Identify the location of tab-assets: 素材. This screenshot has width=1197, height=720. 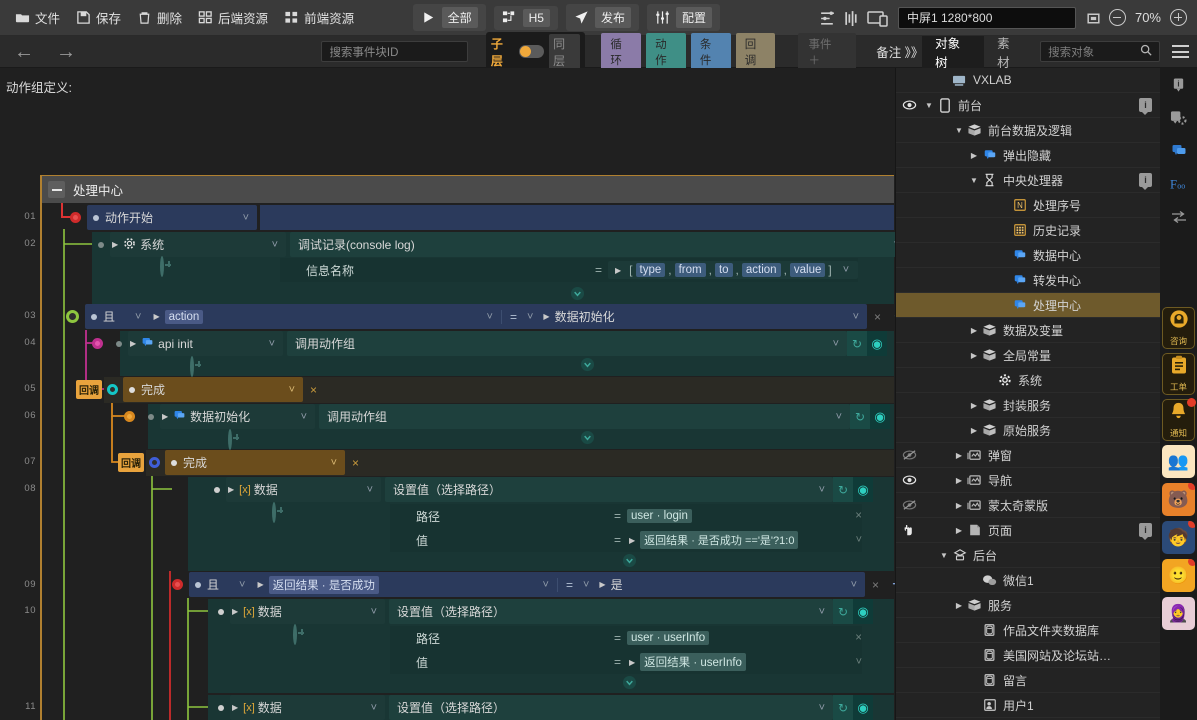
(1009, 53).